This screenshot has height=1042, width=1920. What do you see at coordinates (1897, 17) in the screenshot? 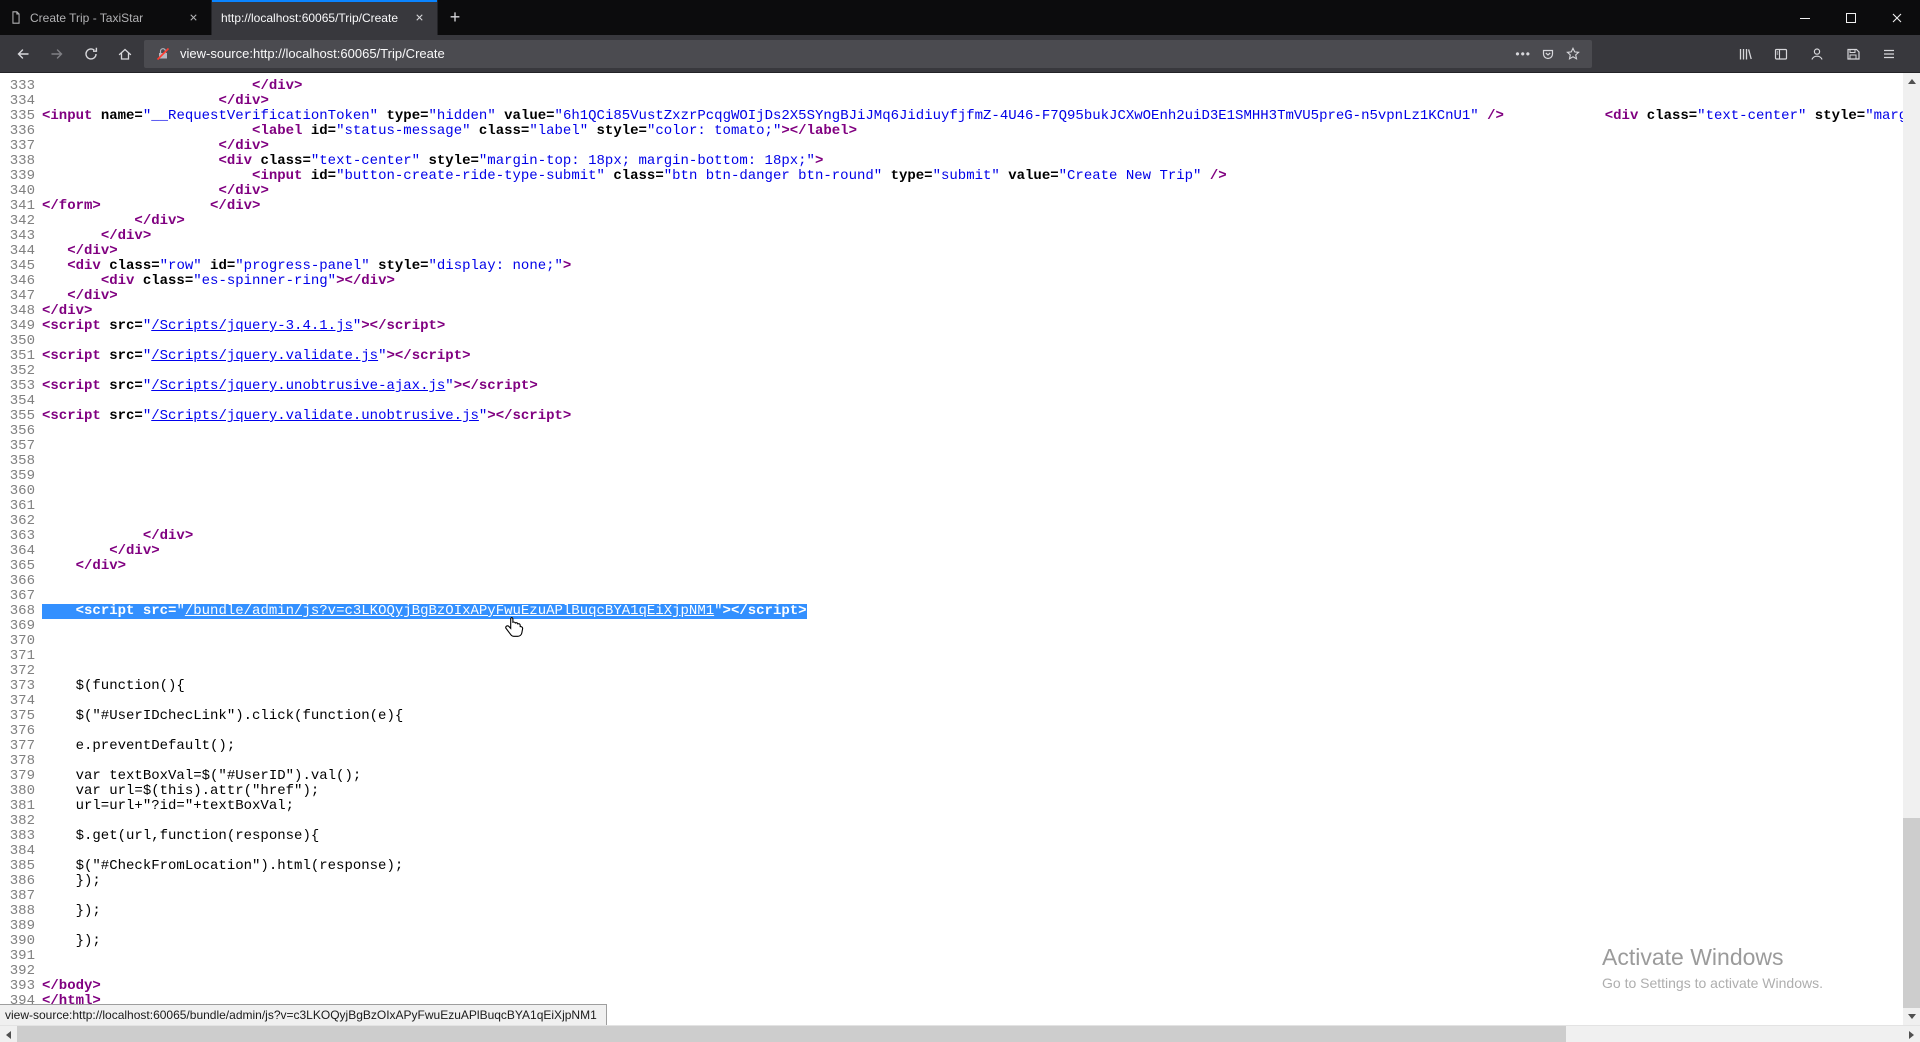
I see `close-window-button` at bounding box center [1897, 17].